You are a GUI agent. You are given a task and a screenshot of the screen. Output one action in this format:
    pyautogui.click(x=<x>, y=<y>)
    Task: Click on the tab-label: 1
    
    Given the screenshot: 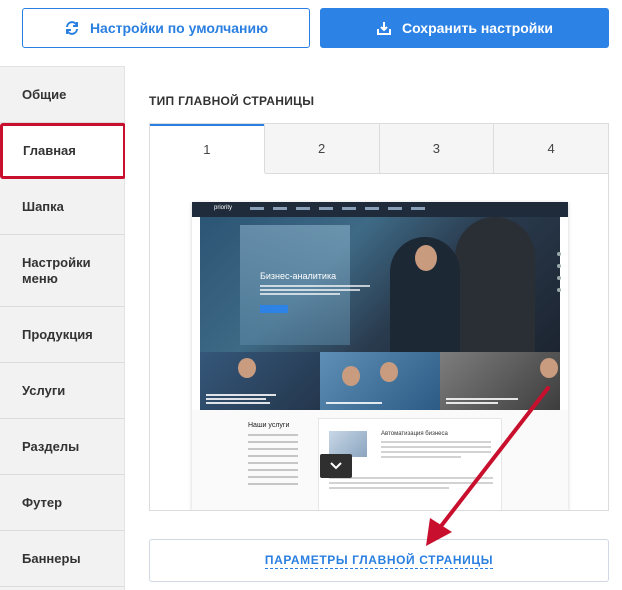 What is the action you would take?
    pyautogui.click(x=207, y=149)
    